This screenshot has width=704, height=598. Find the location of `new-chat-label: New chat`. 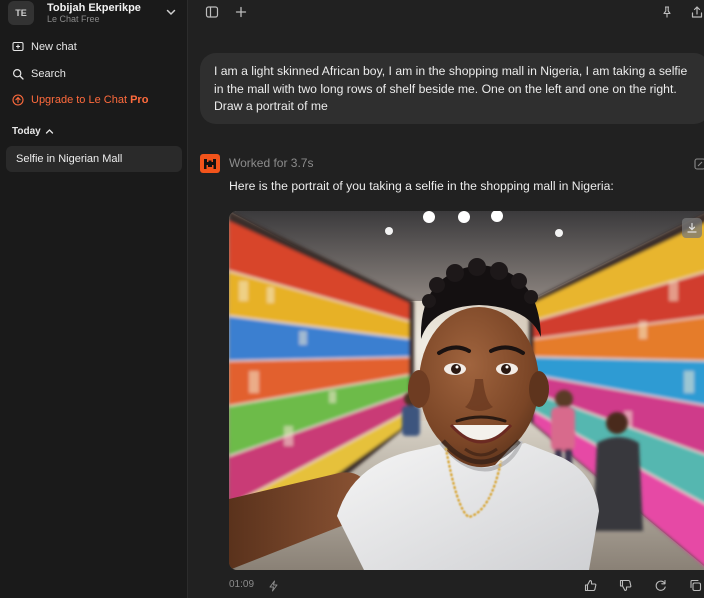

new-chat-label: New chat is located at coordinates (54, 47).